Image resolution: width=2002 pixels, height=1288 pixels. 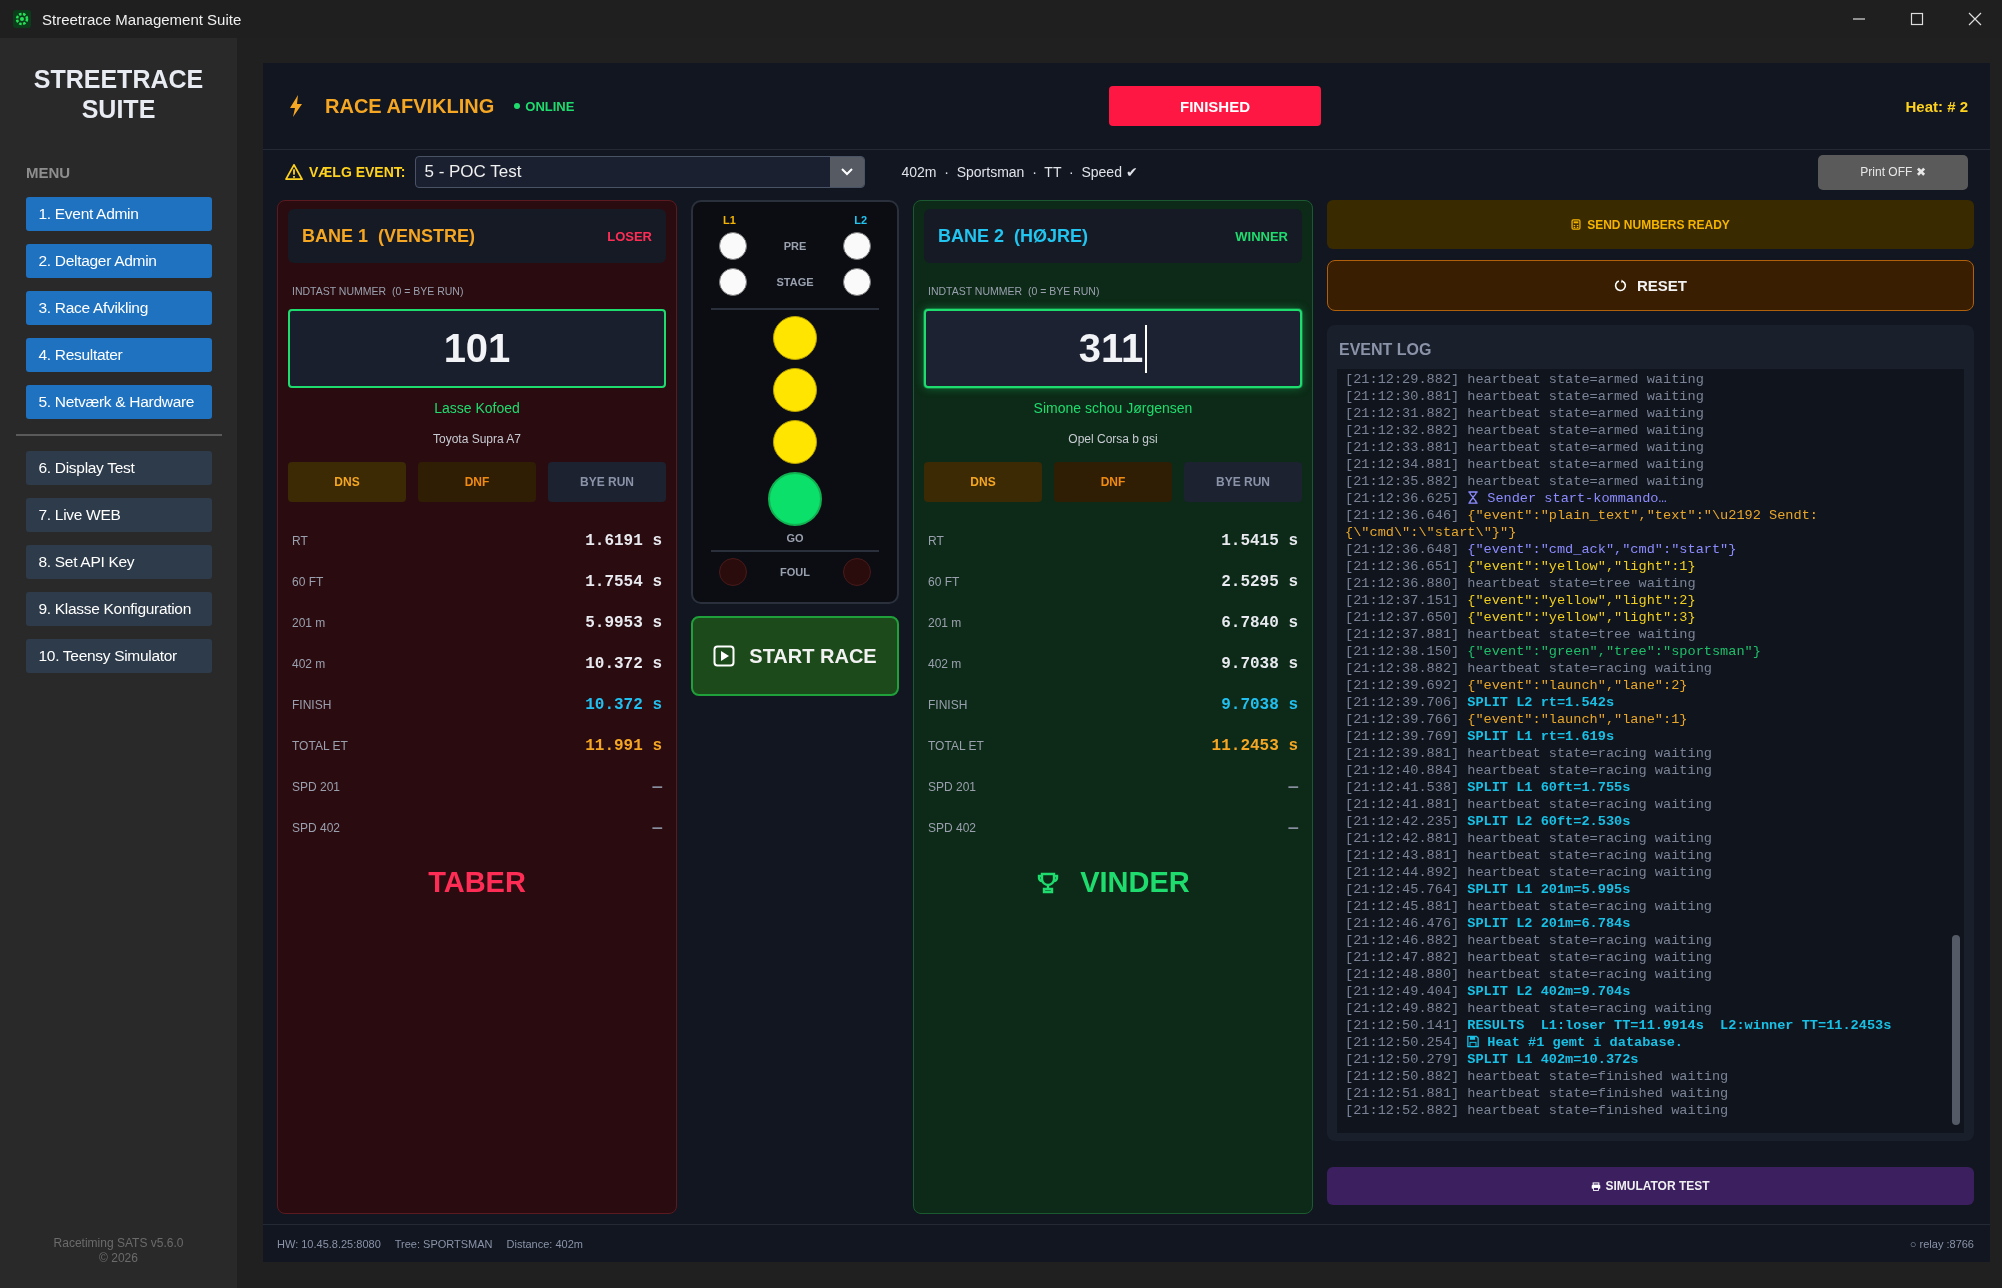 What do you see at coordinates (1529, 940) in the screenshot?
I see `log-line: [21:12:46.882] heartbeat state=racing waiting` at bounding box center [1529, 940].